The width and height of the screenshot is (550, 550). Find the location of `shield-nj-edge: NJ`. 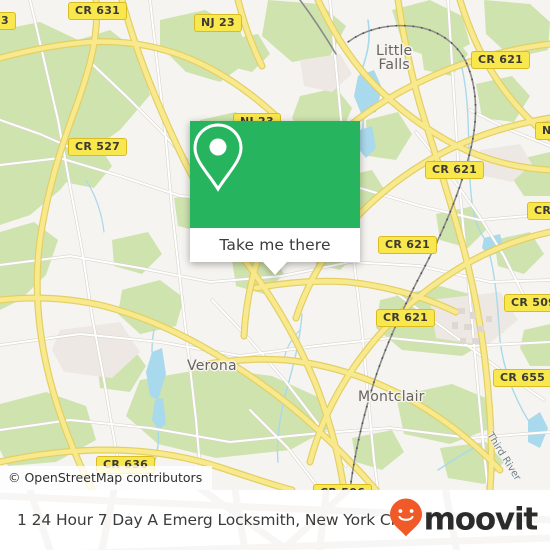

shield-nj-edge: NJ is located at coordinates (542, 131).